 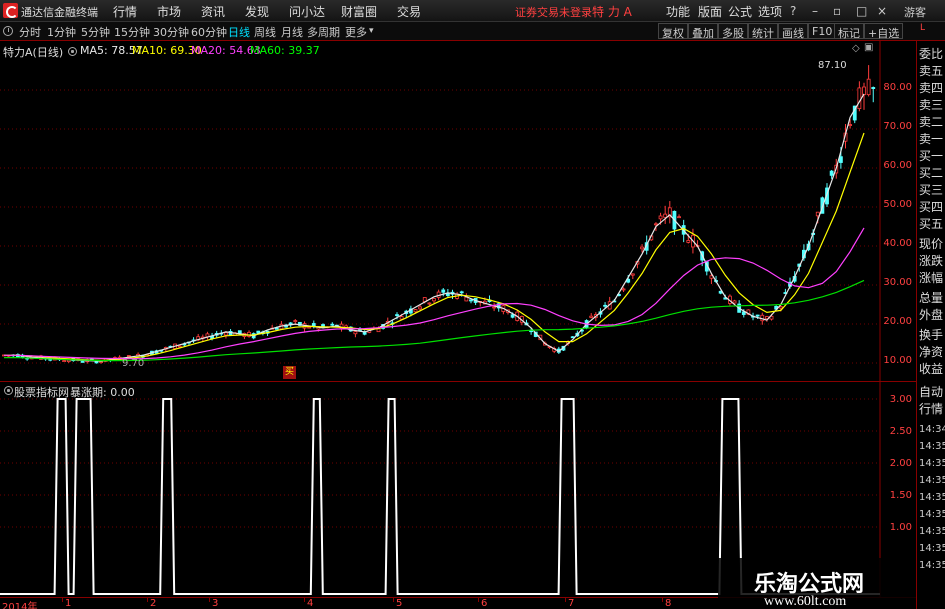 I want to click on period-more: 更多, so click(x=356, y=32).